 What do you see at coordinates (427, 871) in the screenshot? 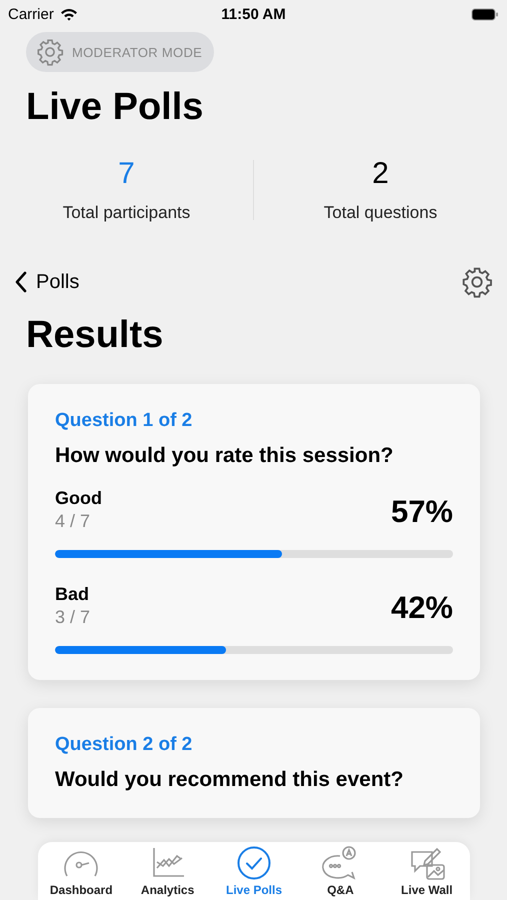
I see `tab-item: Live Wall` at bounding box center [427, 871].